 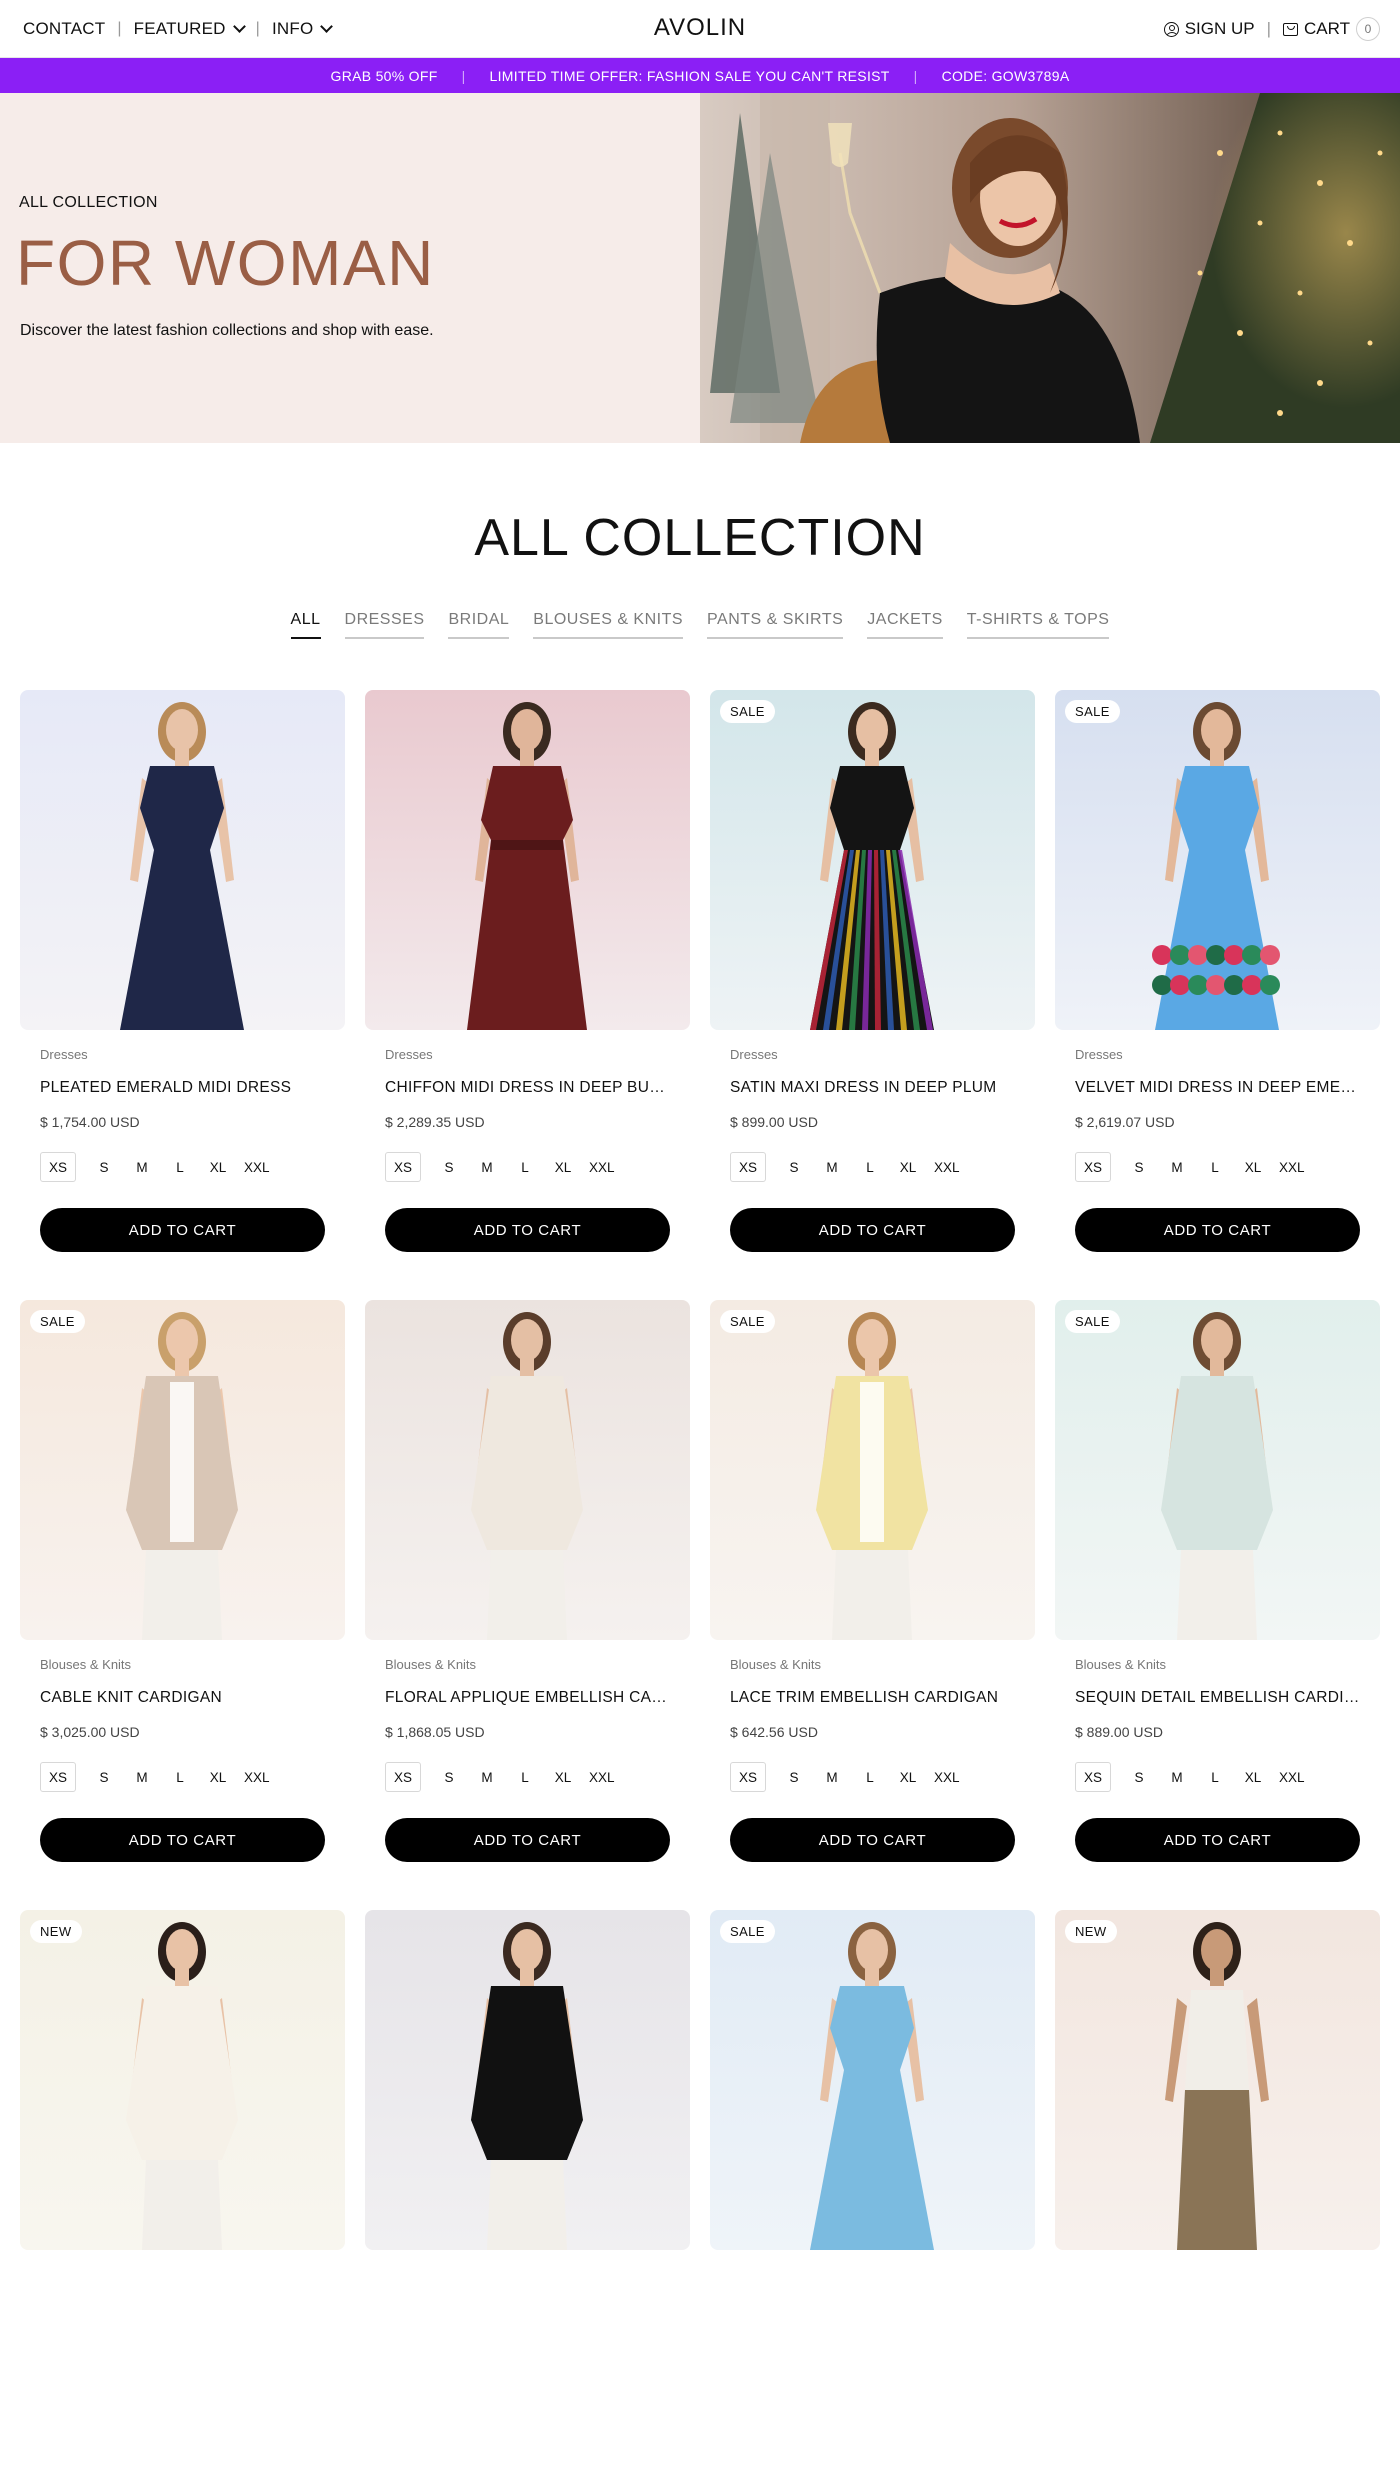 What do you see at coordinates (875, 1698) in the screenshot?
I see `product-name: LACE TRIM EMBELLISH CARDIGAN` at bounding box center [875, 1698].